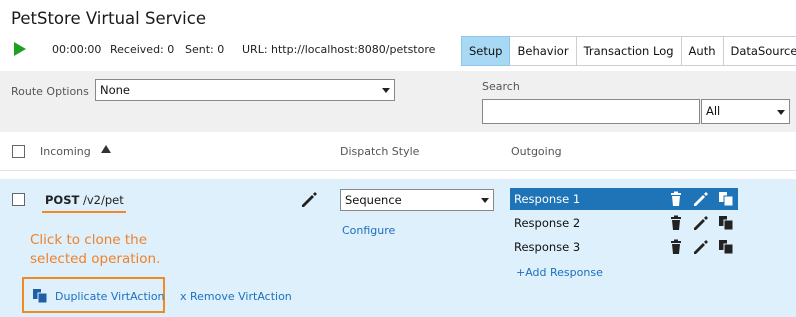 The width and height of the screenshot is (796, 317). I want to click on callout-line-2: selected operation., so click(95, 259).